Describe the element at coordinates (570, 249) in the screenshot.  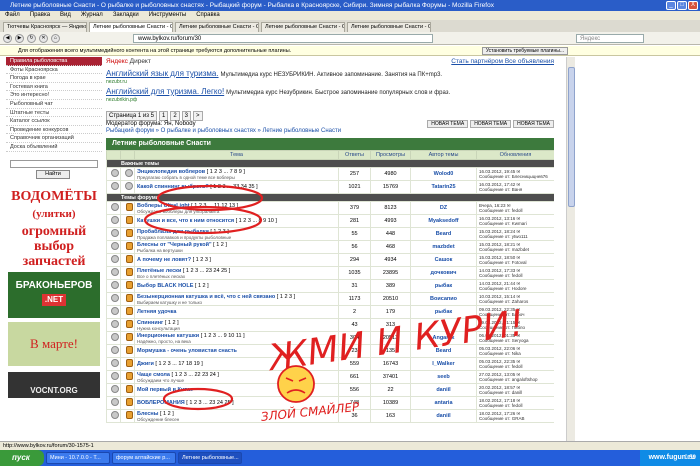
I see `vertical-scrollbar` at that location.